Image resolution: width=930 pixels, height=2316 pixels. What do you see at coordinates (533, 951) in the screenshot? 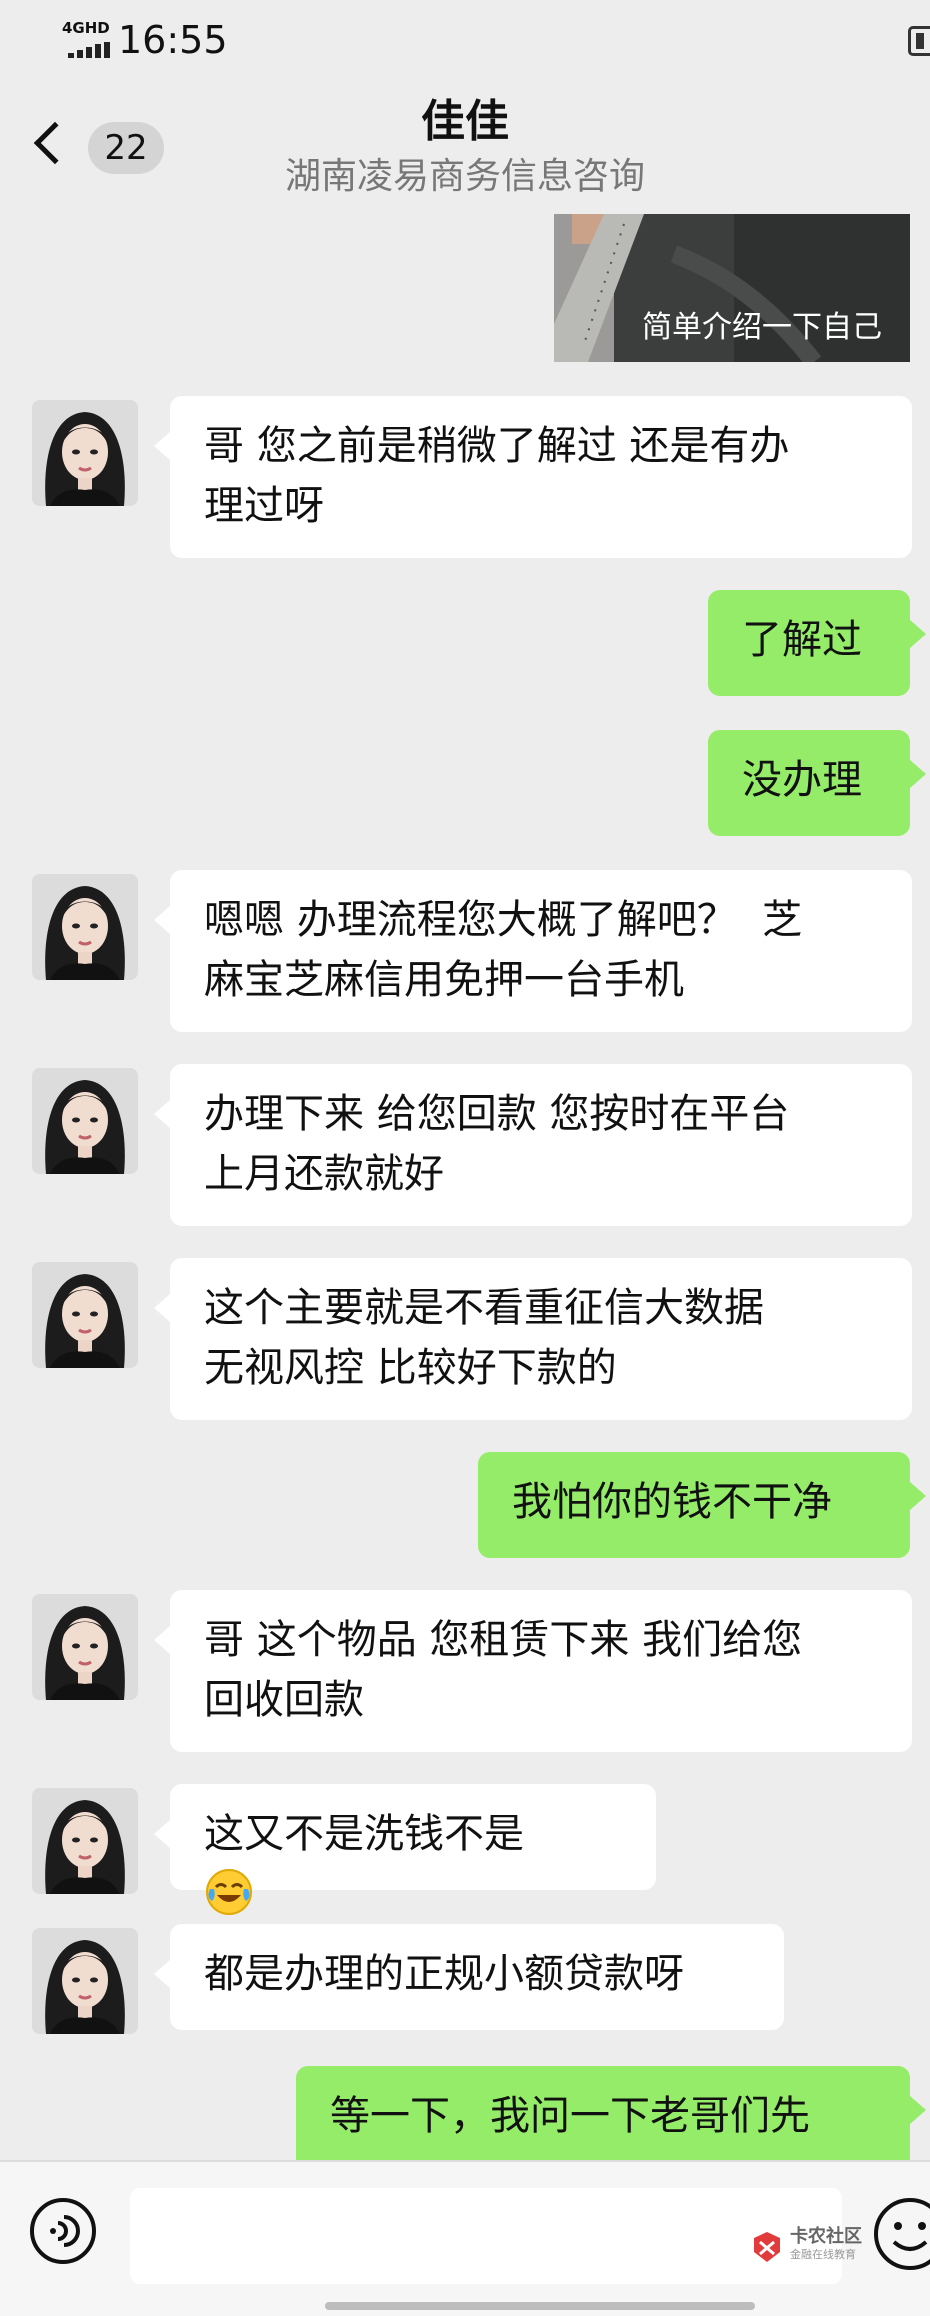
I see `received-message-bubble: 嗯嗯 办理流程您大概了解吧？ 芝麻宝芝麻信用免押一台手机` at bounding box center [533, 951].